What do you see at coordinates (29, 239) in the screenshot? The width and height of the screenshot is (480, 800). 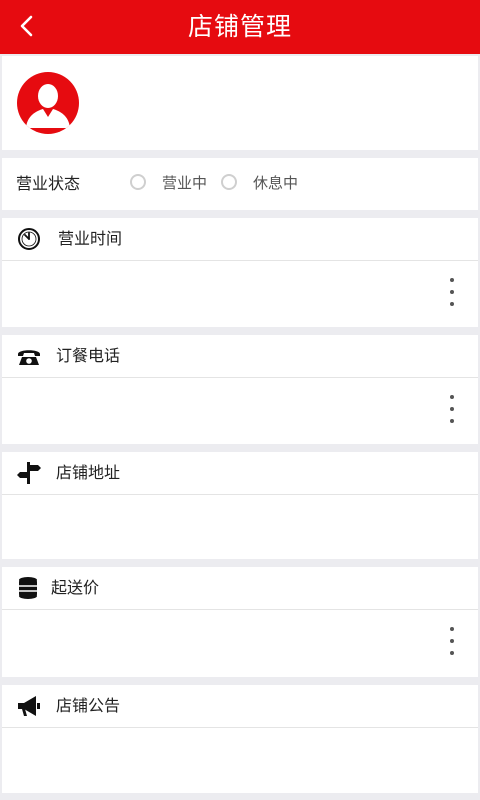 I see `clock-icon` at bounding box center [29, 239].